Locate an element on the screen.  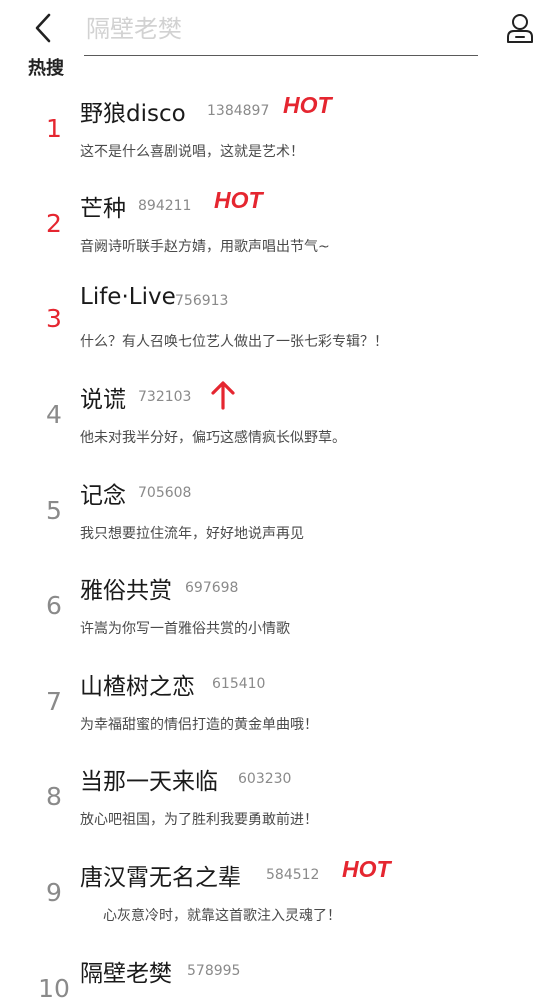
hot-search-item: 2 芒种 894211 HOT 音阙诗听联手赵方婧，用歌声唱出节气~ is located at coordinates (279, 222).